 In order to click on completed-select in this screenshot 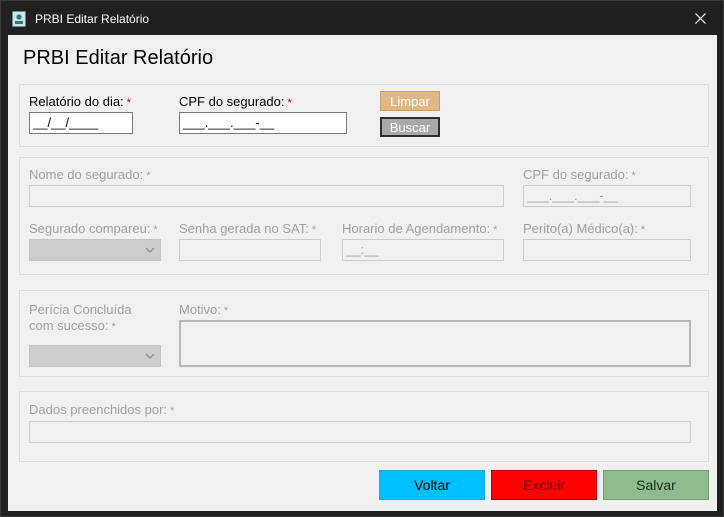, I will do `click(95, 356)`.